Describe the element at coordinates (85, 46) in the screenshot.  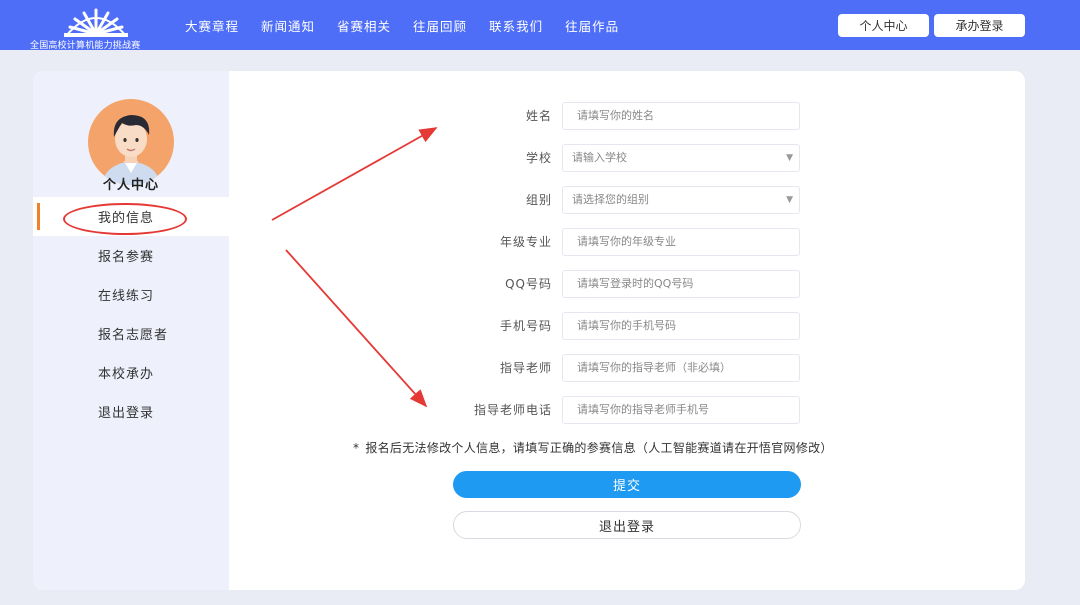
I see `logo-text: 全国高校计算机能力挑战赛` at that location.